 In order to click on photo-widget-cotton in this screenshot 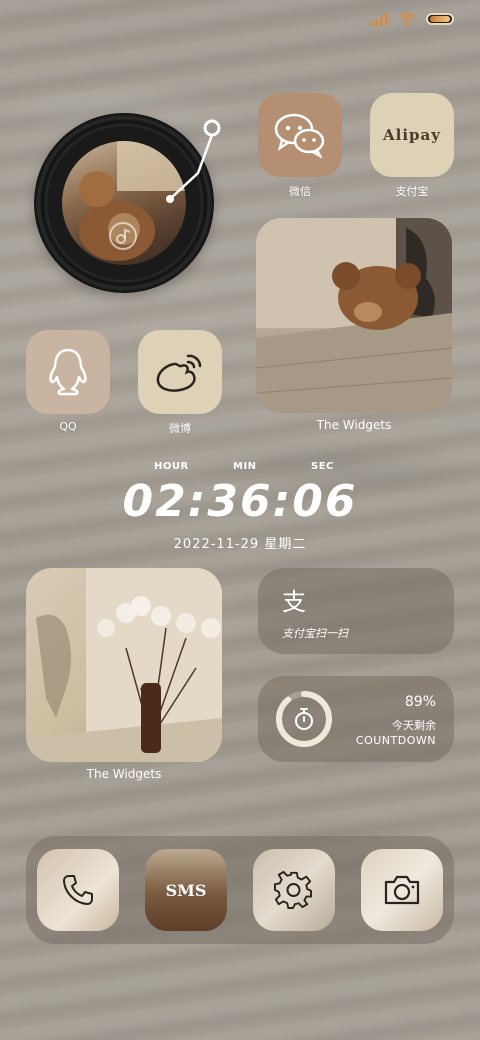, I will do `click(124, 665)`.